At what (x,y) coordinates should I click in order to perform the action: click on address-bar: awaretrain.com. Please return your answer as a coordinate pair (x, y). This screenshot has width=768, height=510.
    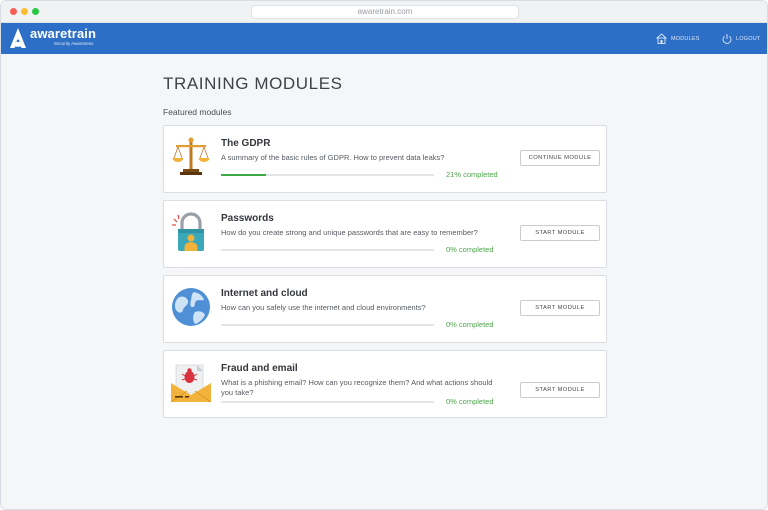
    Looking at the image, I should click on (385, 12).